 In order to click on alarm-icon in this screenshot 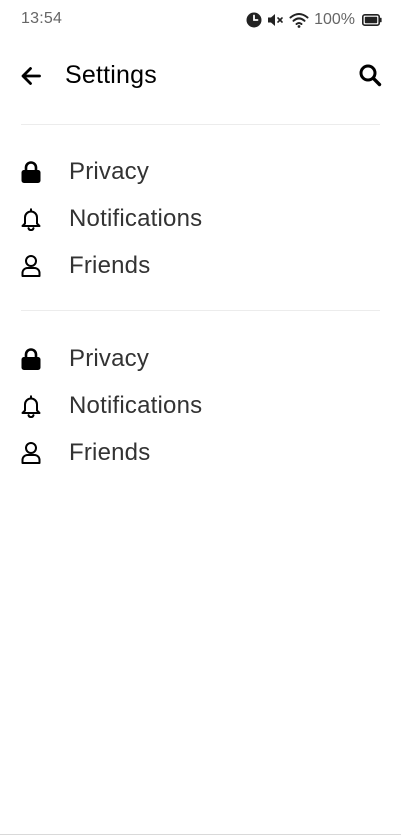, I will do `click(254, 20)`.